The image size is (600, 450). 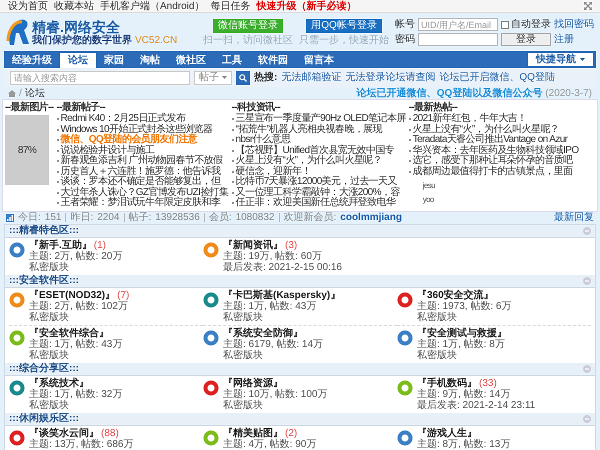 I want to click on news-link: 三星宣布一季度量产90Hz OLED笔记本屏, so click(x=321, y=119).